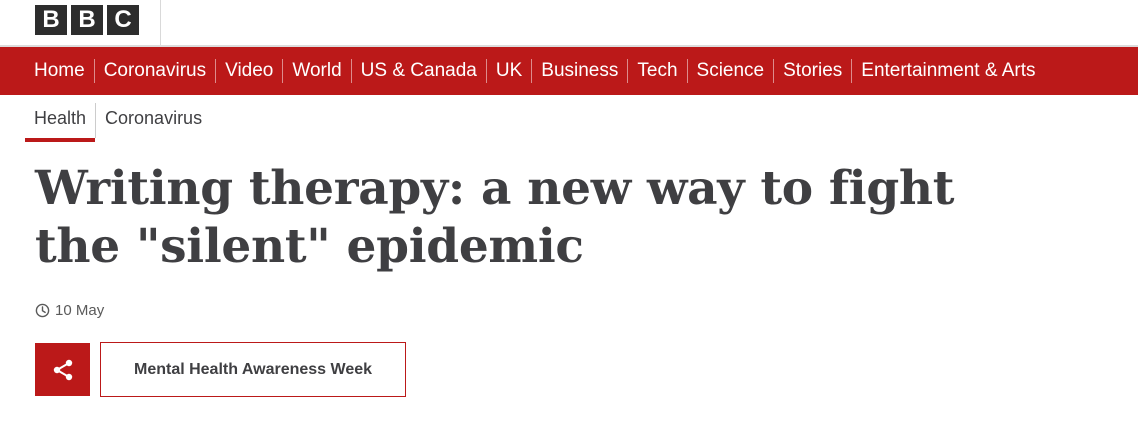 The image size is (1138, 423). What do you see at coordinates (812, 71) in the screenshot?
I see `nav-item-stories: Stories` at bounding box center [812, 71].